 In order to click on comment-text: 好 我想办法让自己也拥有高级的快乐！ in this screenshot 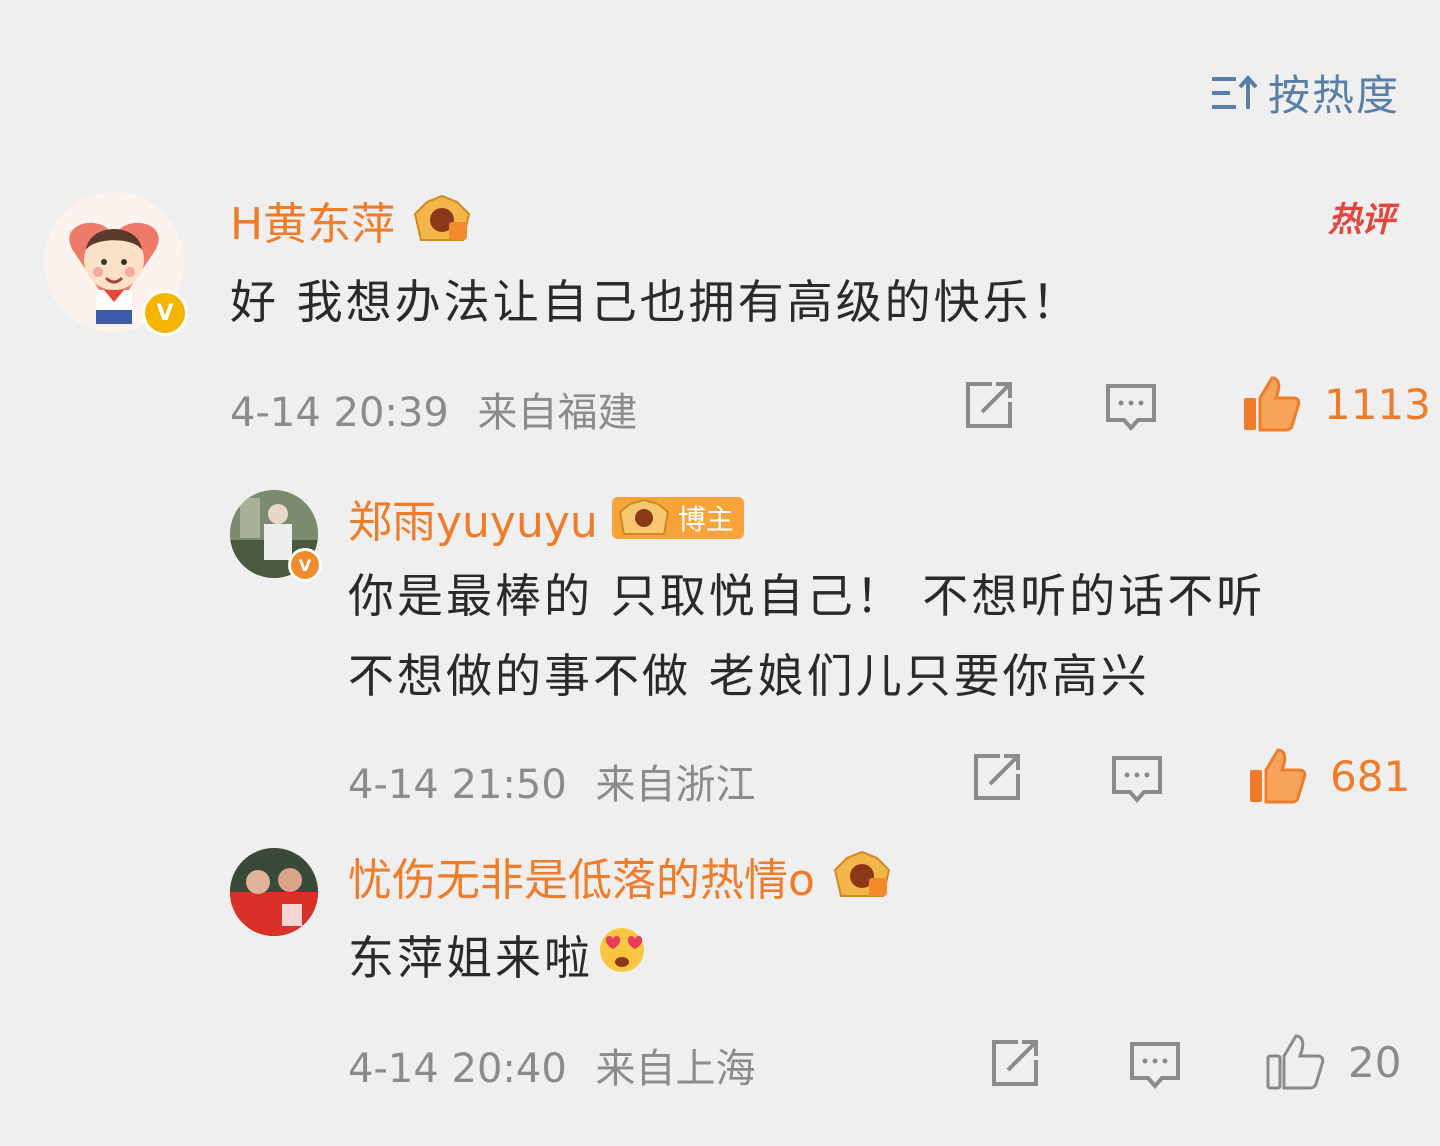, I will do `click(655, 302)`.